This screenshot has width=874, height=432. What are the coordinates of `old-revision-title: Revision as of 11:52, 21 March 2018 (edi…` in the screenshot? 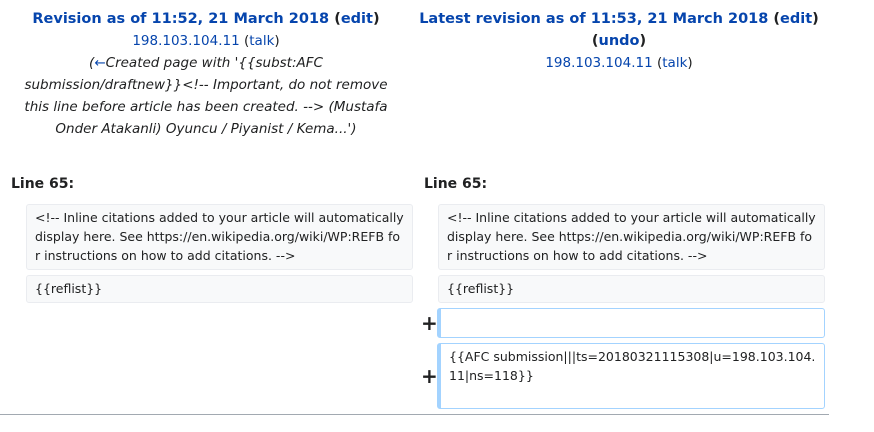 It's located at (206, 19).